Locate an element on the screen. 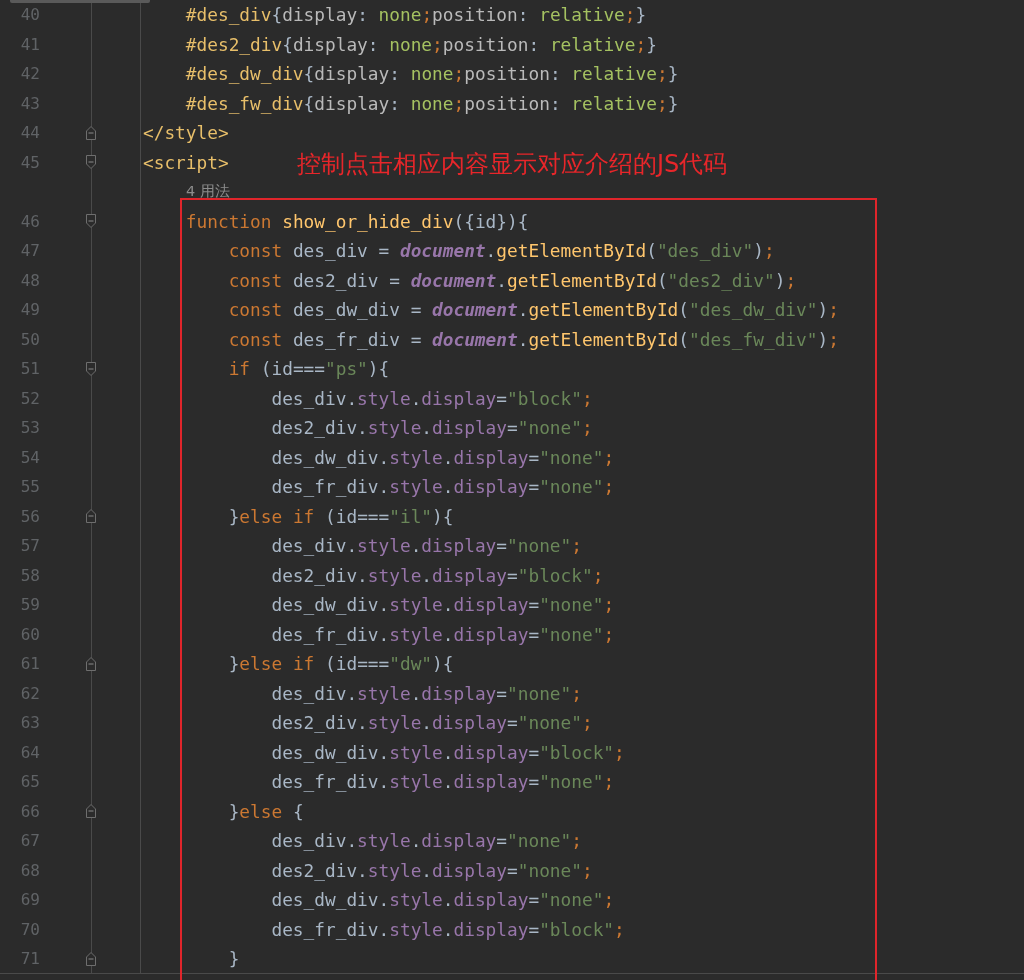 The width and height of the screenshot is (1024, 980). code-line: #des2_div{display: none;position: relative;} is located at coordinates (420, 44).